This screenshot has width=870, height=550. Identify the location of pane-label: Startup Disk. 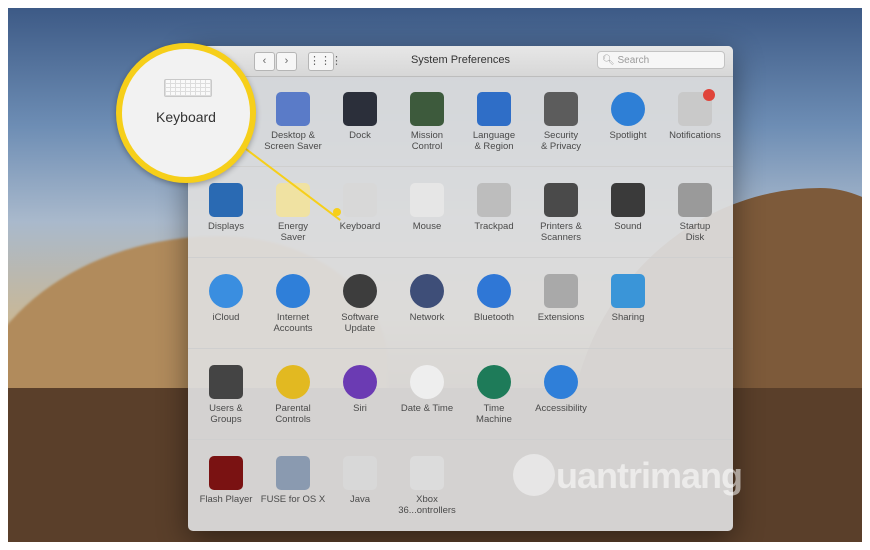
(695, 232).